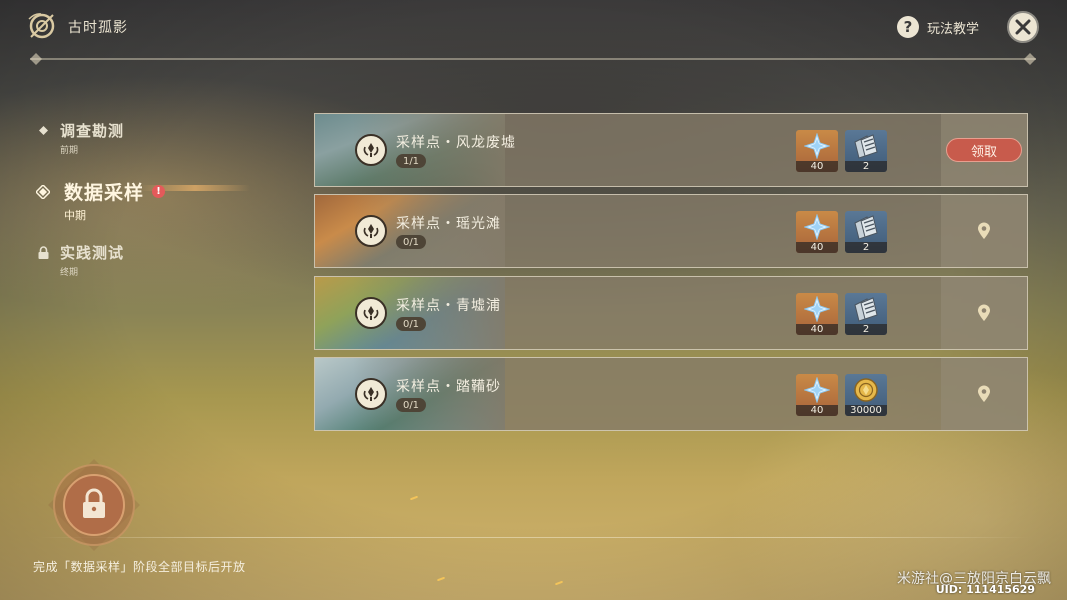  I want to click on phase-sampling: 数据采样 ! 中期, so click(101, 200).